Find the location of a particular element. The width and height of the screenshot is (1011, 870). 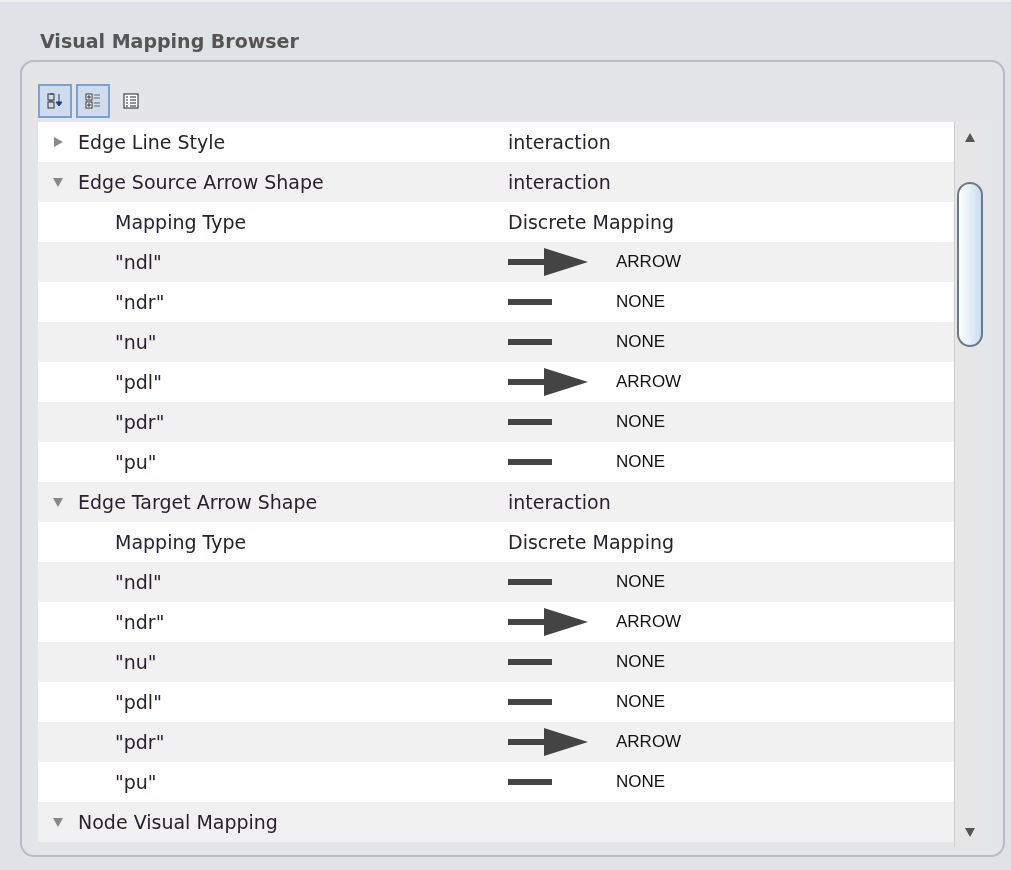

scroll-up-icon is located at coordinates (970, 137).